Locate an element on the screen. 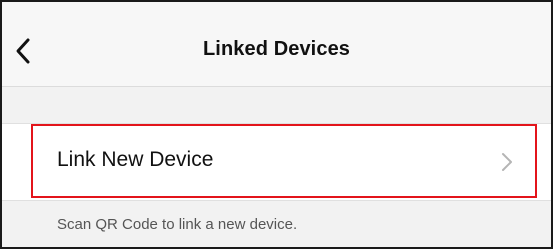  page-title: Linked Devices is located at coordinates (276, 49).